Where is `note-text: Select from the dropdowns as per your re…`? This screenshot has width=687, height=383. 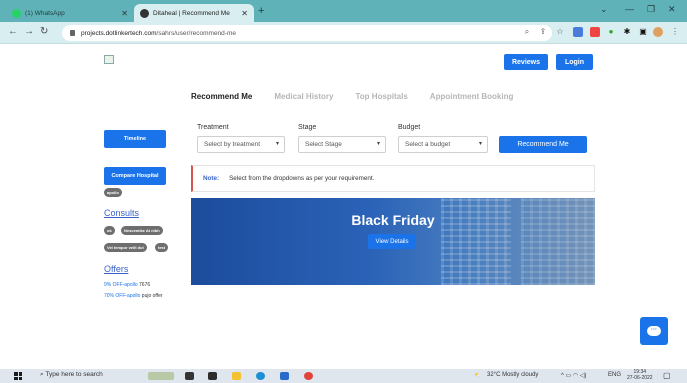
note-text: Select from the dropdowns as per your re… is located at coordinates (302, 178).